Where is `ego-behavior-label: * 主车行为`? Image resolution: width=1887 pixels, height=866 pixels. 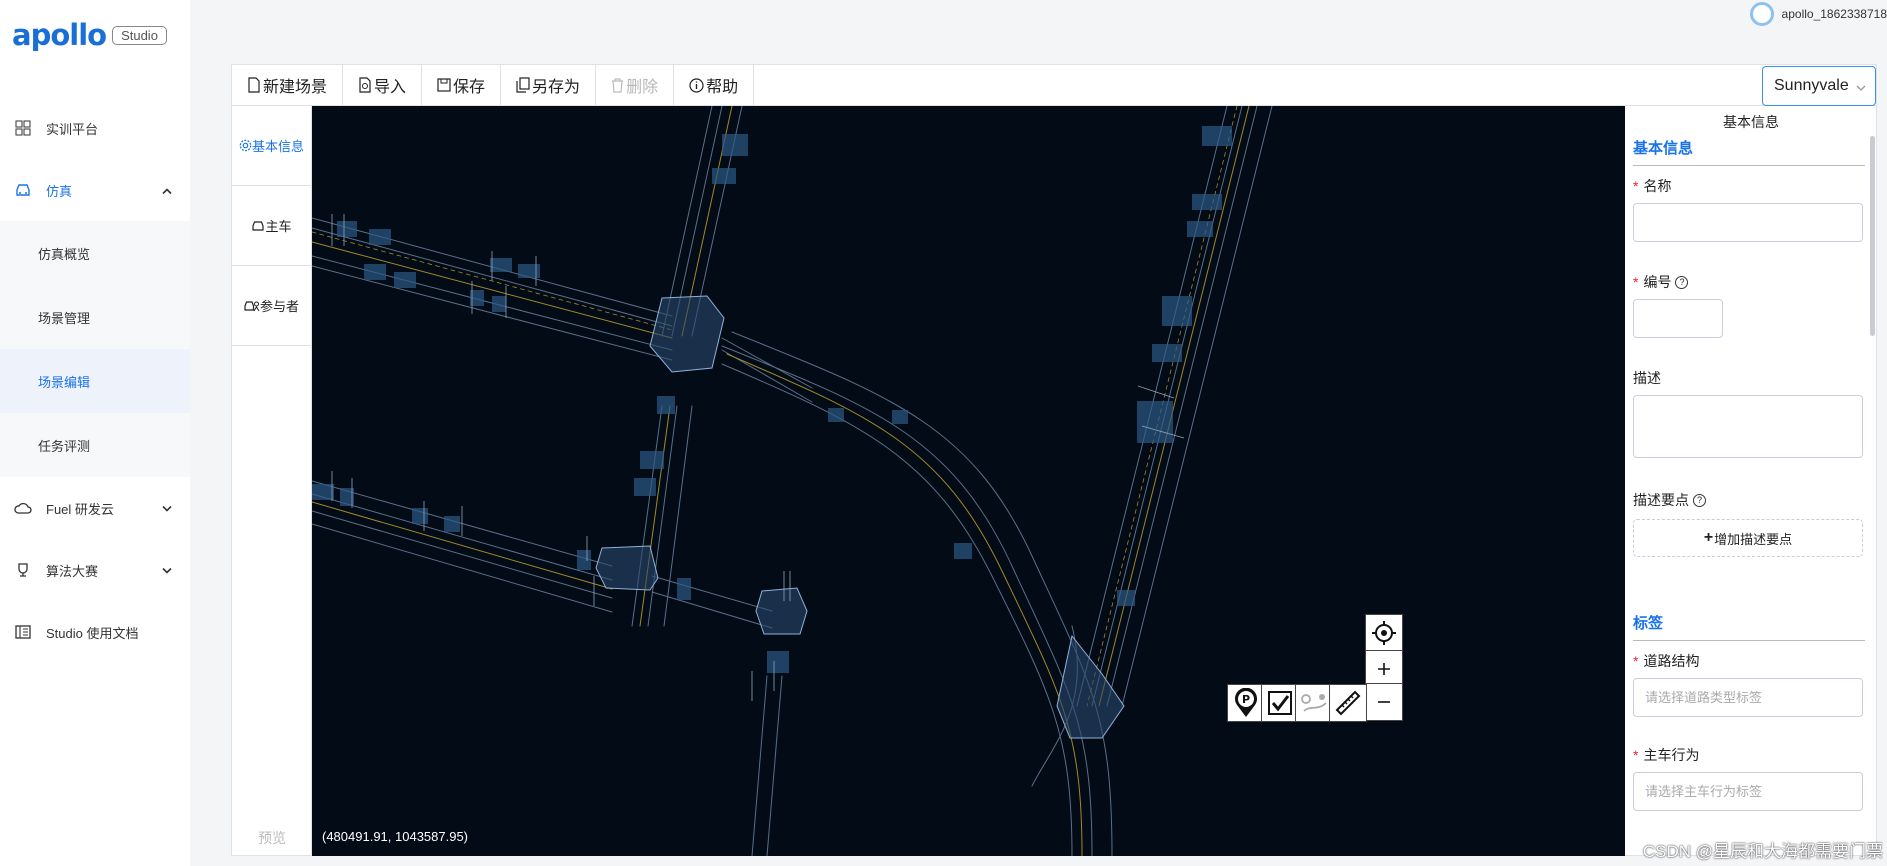
ego-behavior-label: * 主车行为 is located at coordinates (1666, 755).